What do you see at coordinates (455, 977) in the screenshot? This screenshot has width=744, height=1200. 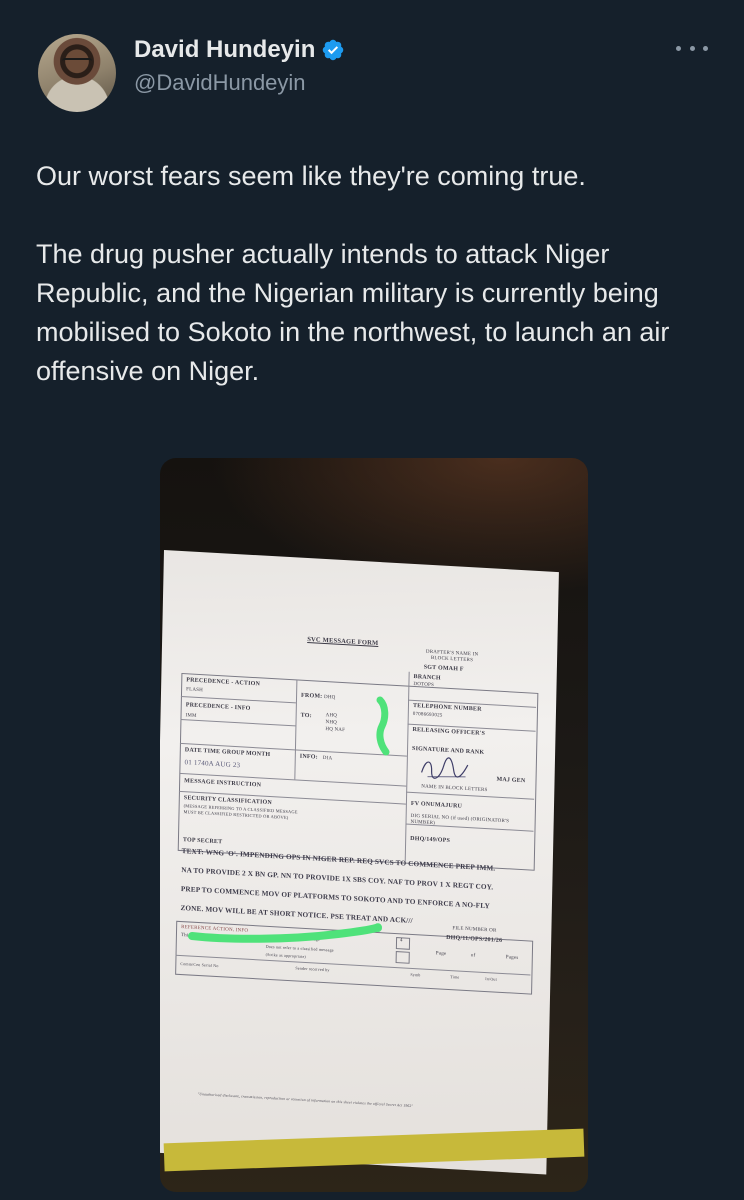 I see `doc-time-label: Time` at bounding box center [455, 977].